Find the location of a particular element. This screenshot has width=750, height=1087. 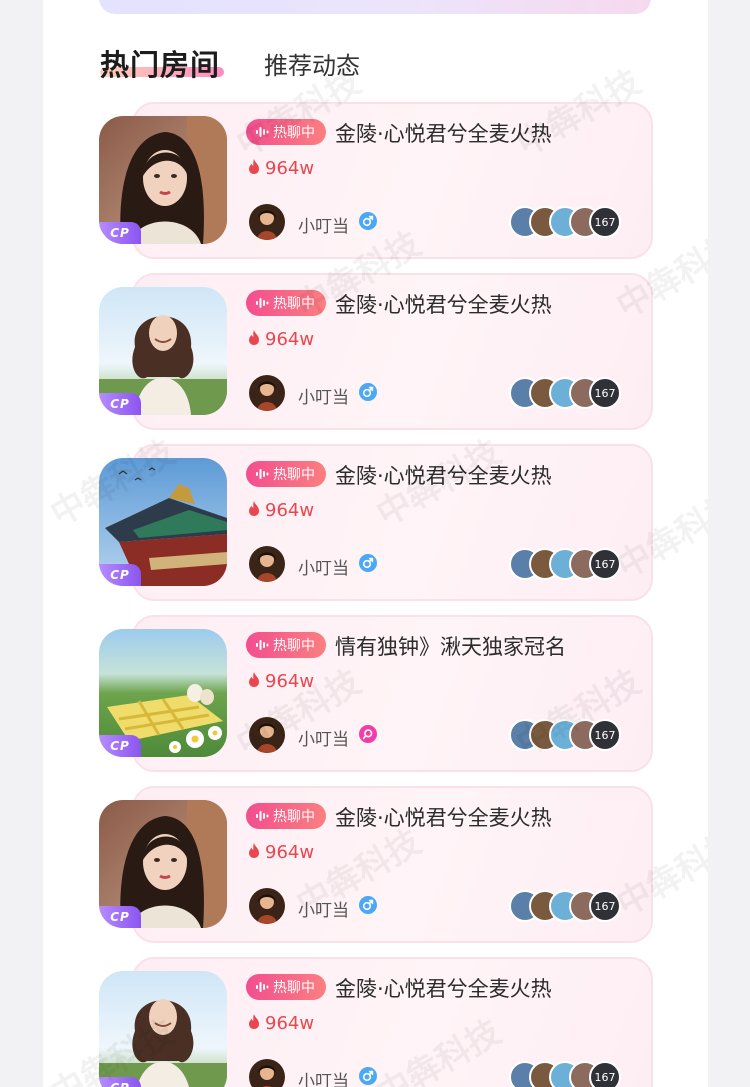

cover-art is located at coordinates (163, 1029).